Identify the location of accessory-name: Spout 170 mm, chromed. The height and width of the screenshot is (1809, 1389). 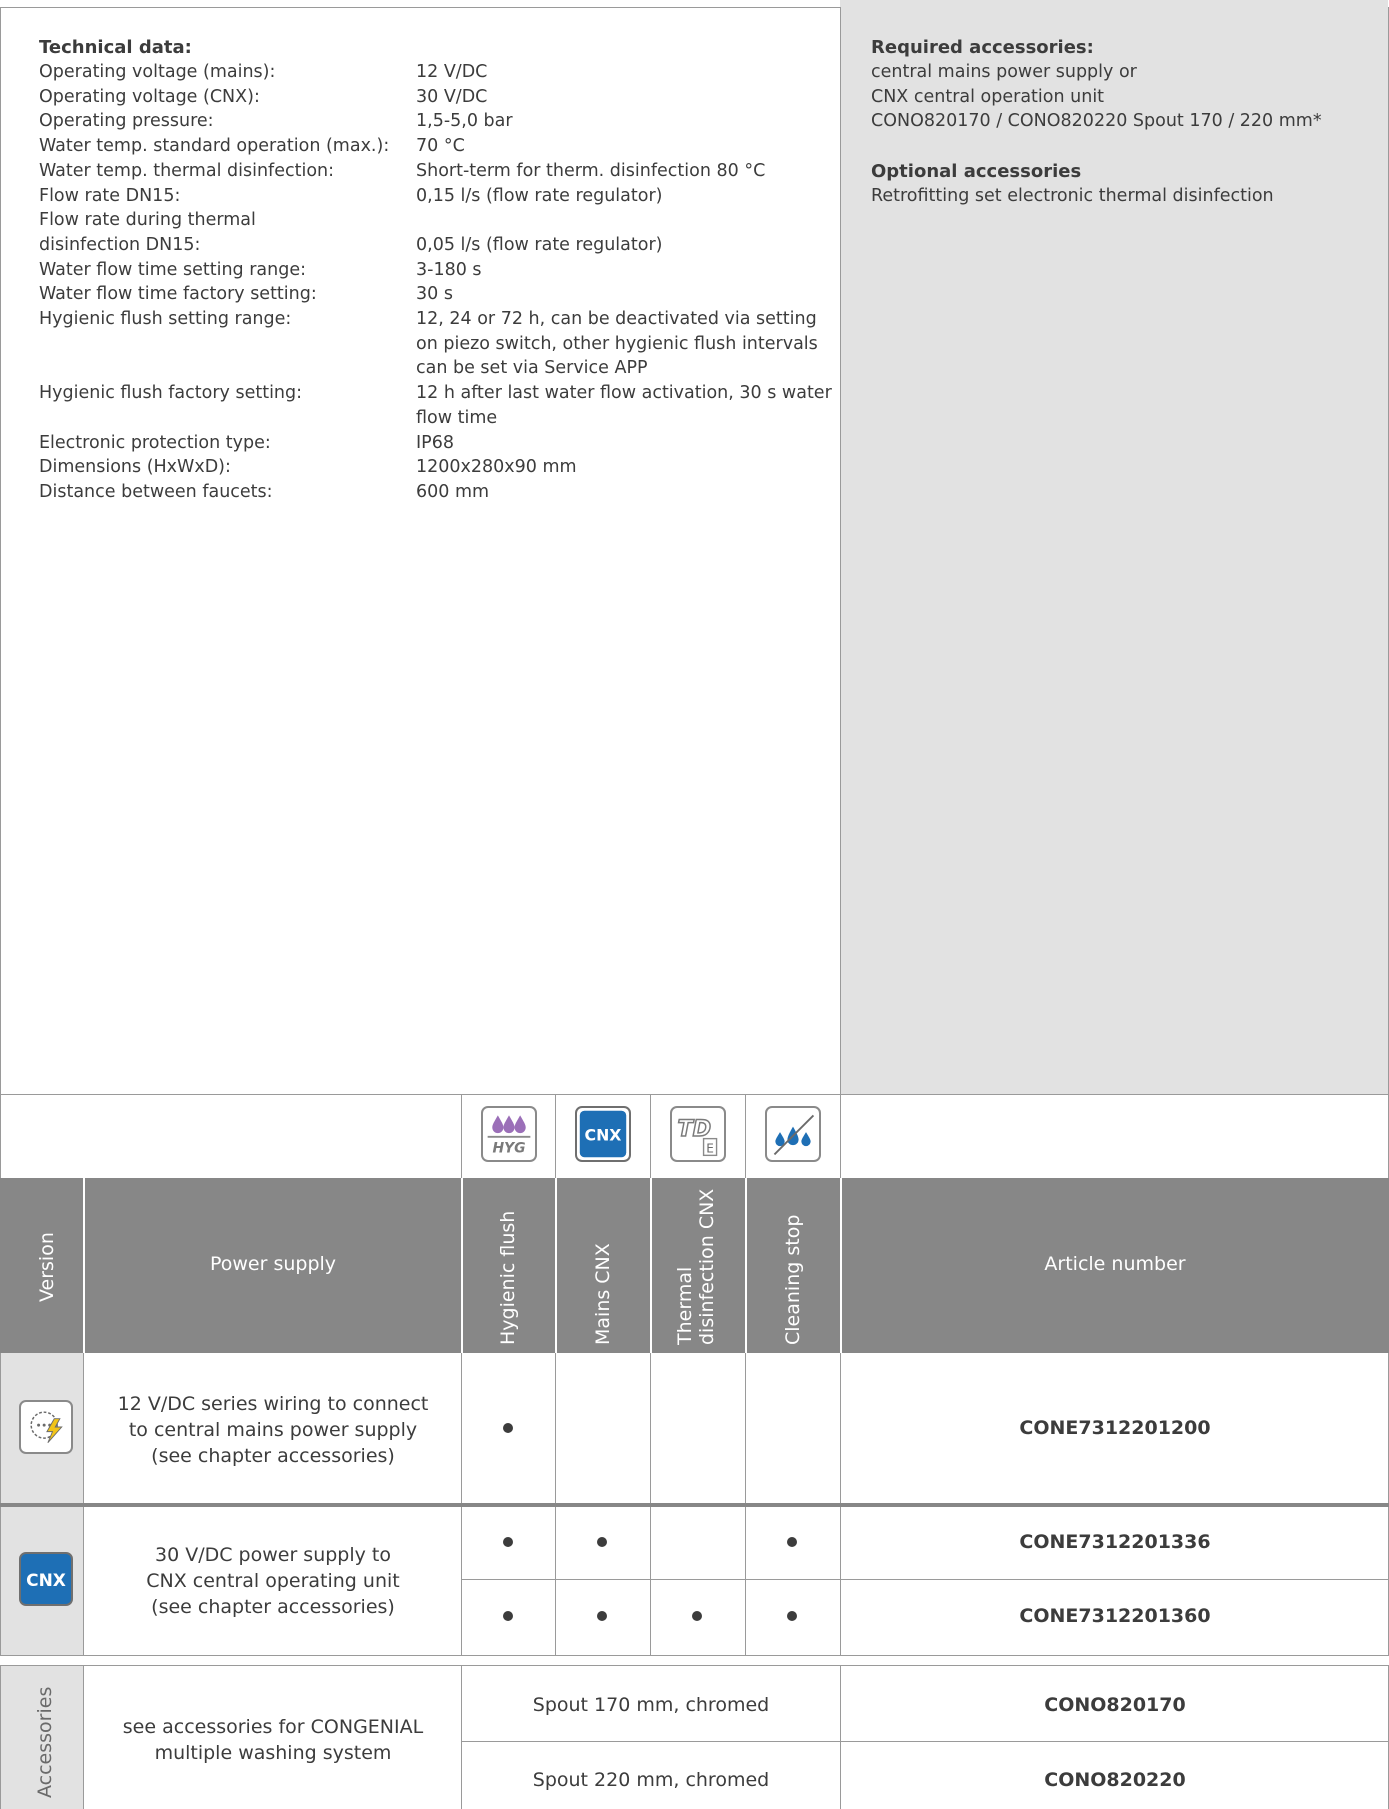
(651, 1705).